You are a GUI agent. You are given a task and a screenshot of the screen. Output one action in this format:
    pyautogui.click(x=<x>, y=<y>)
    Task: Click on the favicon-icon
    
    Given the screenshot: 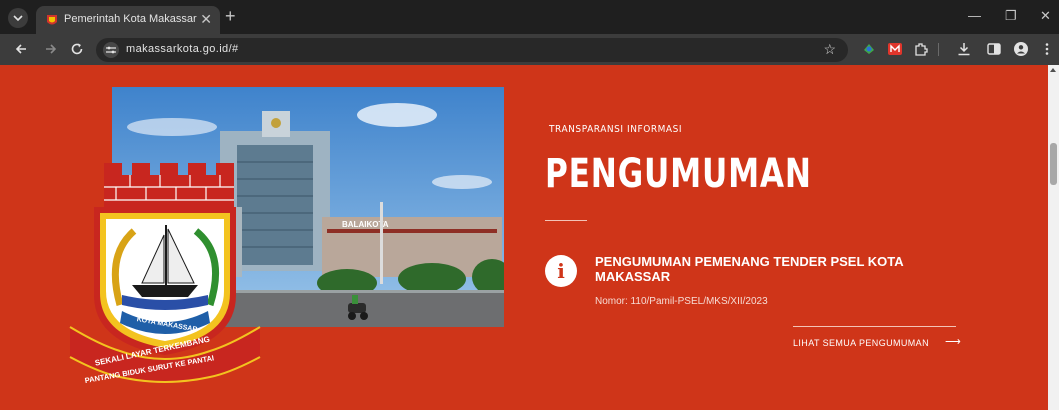 What is the action you would take?
    pyautogui.click(x=52, y=20)
    